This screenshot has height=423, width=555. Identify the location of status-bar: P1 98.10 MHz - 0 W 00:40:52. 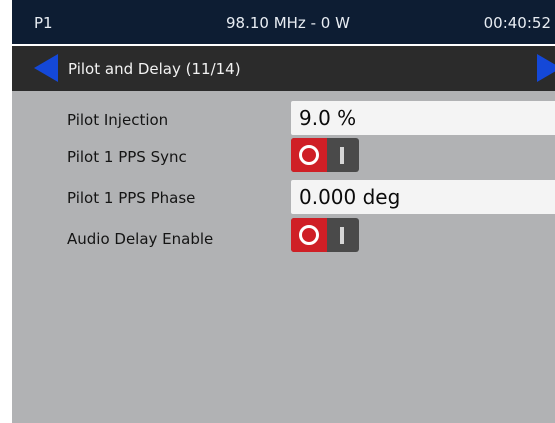
(283, 22).